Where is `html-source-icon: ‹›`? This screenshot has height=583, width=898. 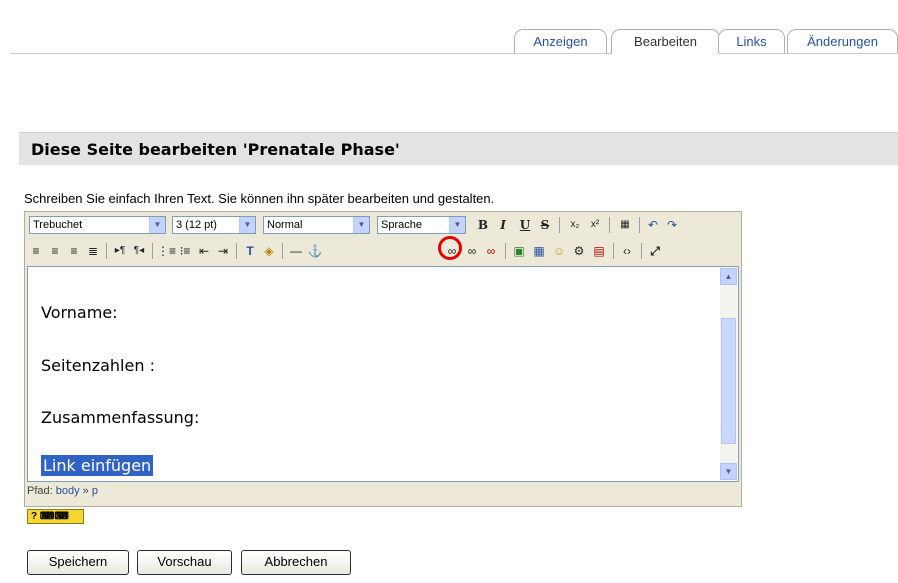 html-source-icon: ‹› is located at coordinates (627, 251).